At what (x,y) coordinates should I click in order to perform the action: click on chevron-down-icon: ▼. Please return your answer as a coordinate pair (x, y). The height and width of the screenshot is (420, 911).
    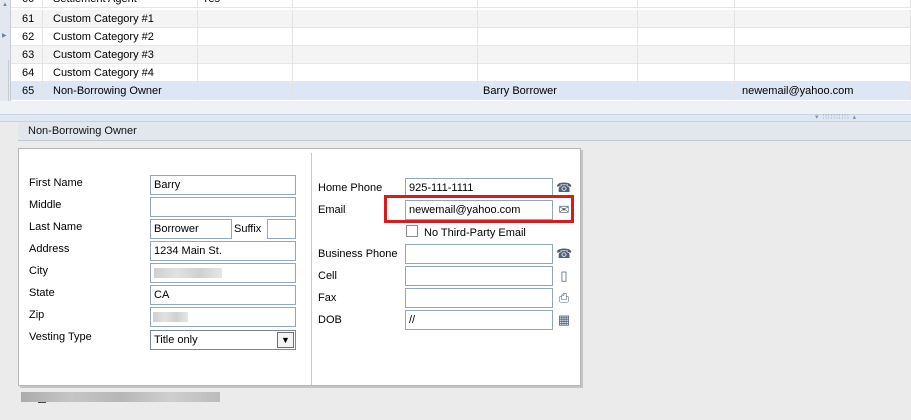
    Looking at the image, I should click on (285, 340).